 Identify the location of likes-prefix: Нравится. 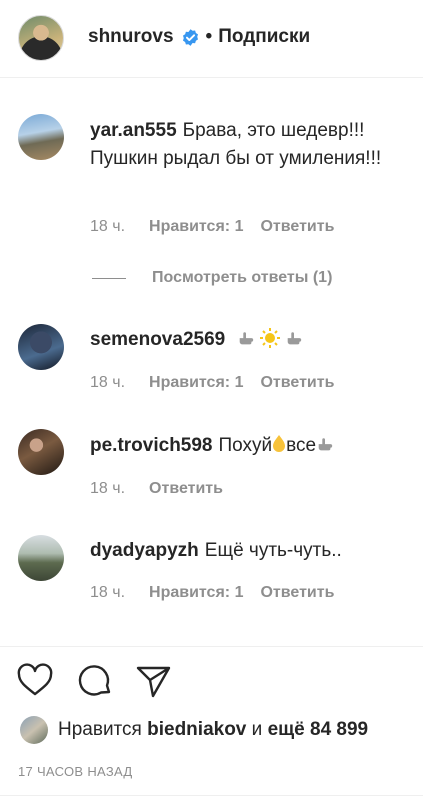
(100, 729).